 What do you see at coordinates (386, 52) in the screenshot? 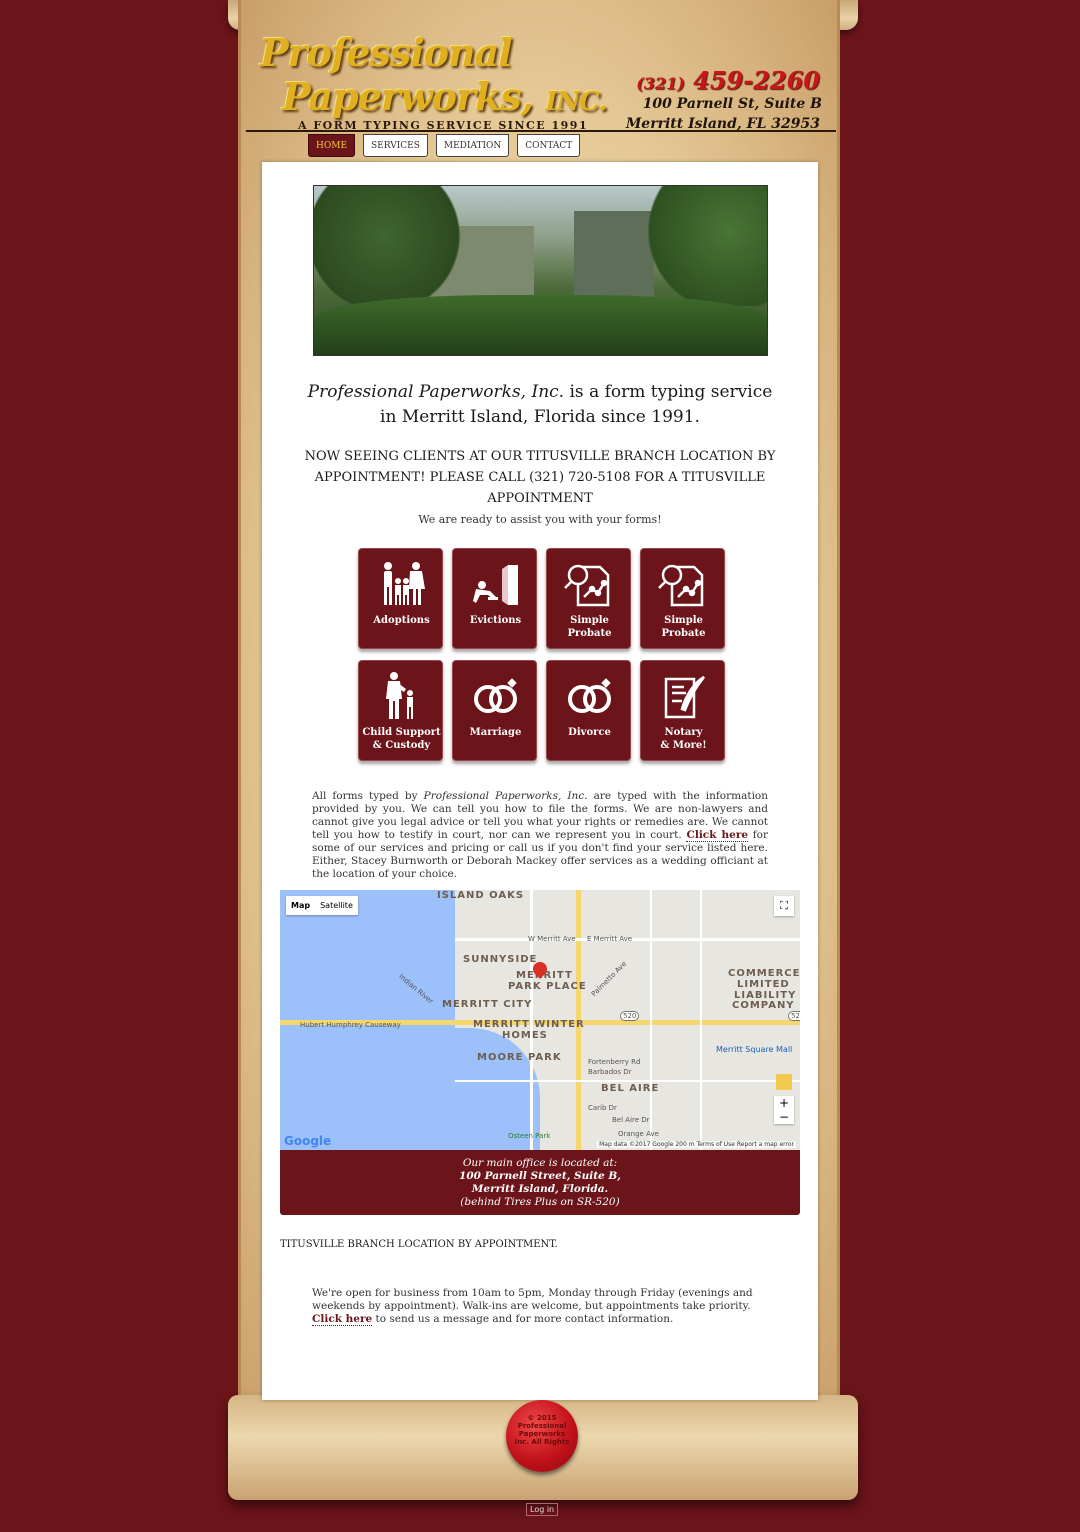
I see `logo-text: Professional` at bounding box center [386, 52].